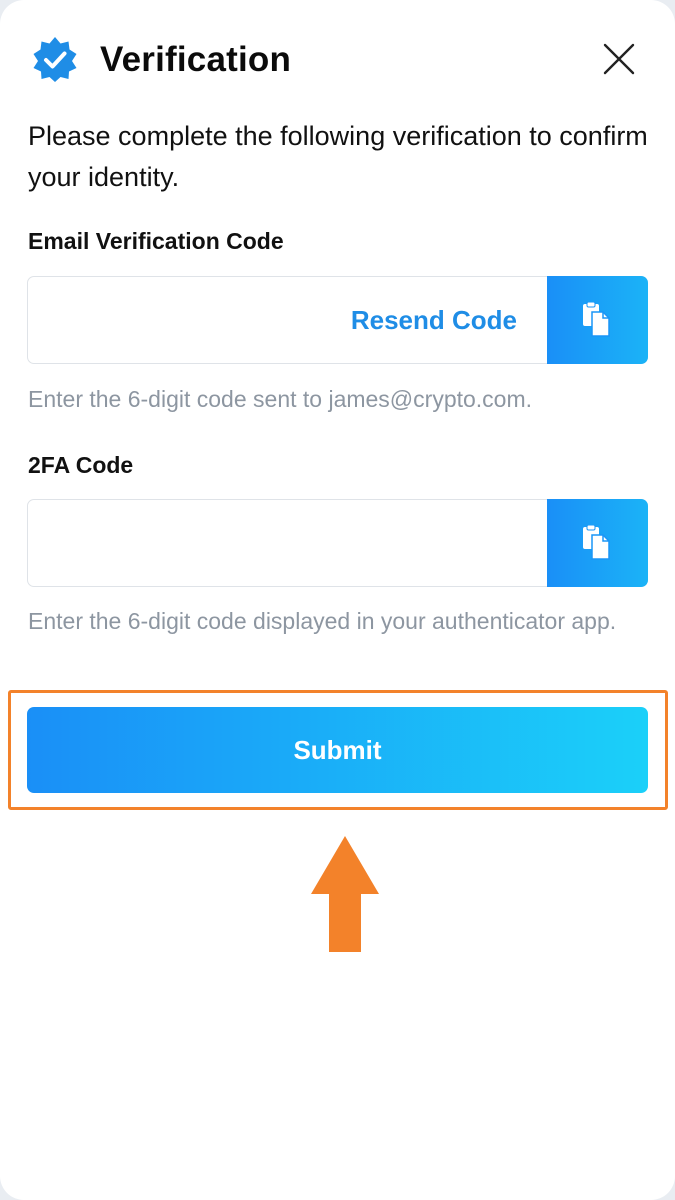 This screenshot has width=675, height=1200. I want to click on email-paste-button, so click(597, 320).